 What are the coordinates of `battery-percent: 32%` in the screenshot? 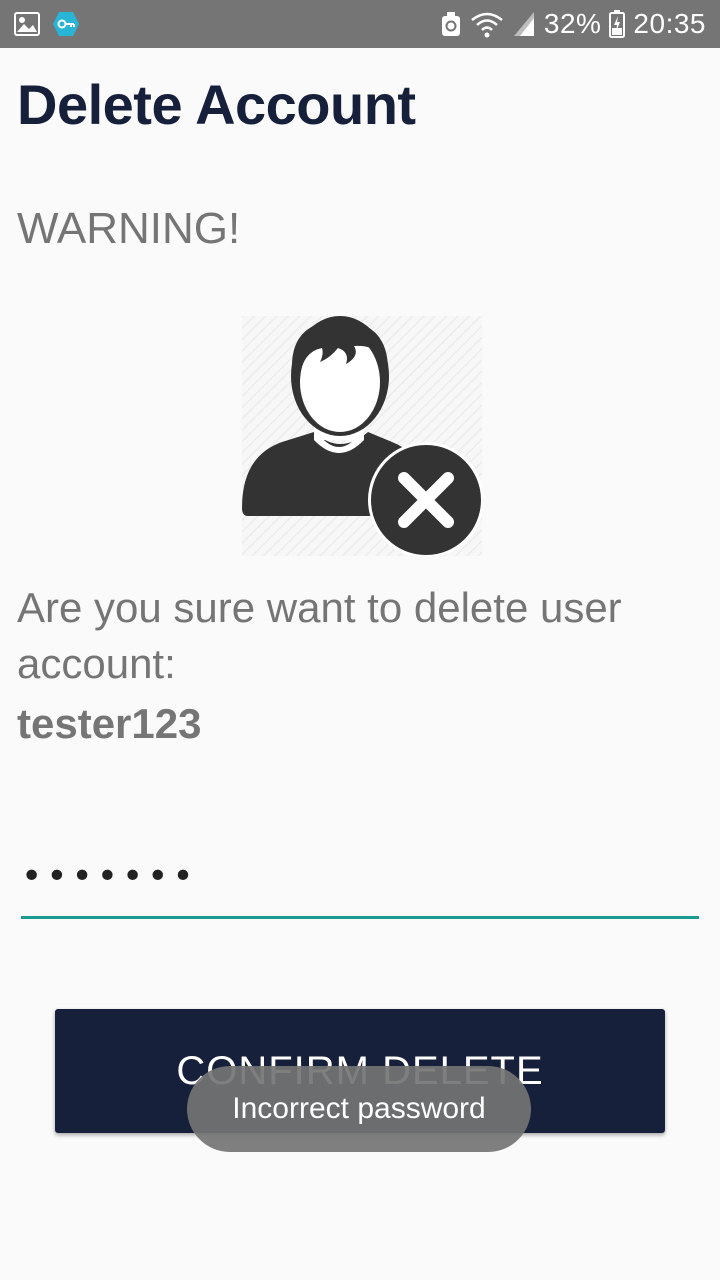 It's located at (572, 23).